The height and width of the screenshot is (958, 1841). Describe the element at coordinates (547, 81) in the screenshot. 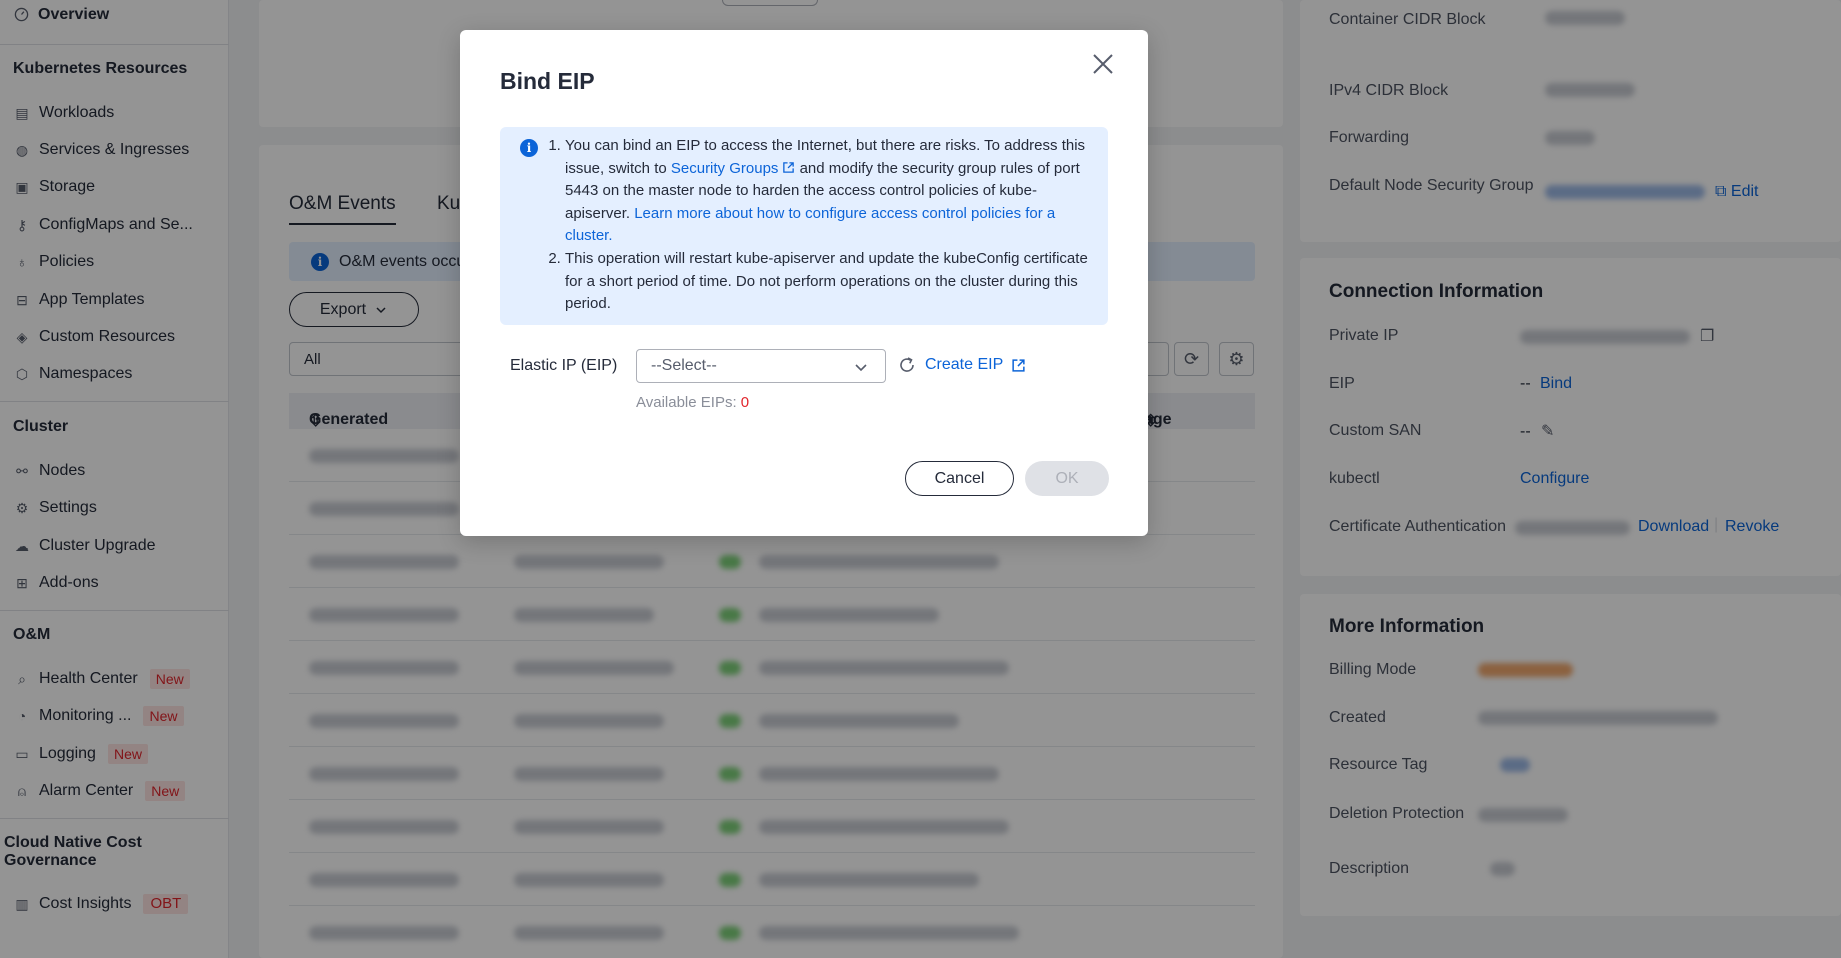

I see `dialog-title: Bind EIP` at that location.